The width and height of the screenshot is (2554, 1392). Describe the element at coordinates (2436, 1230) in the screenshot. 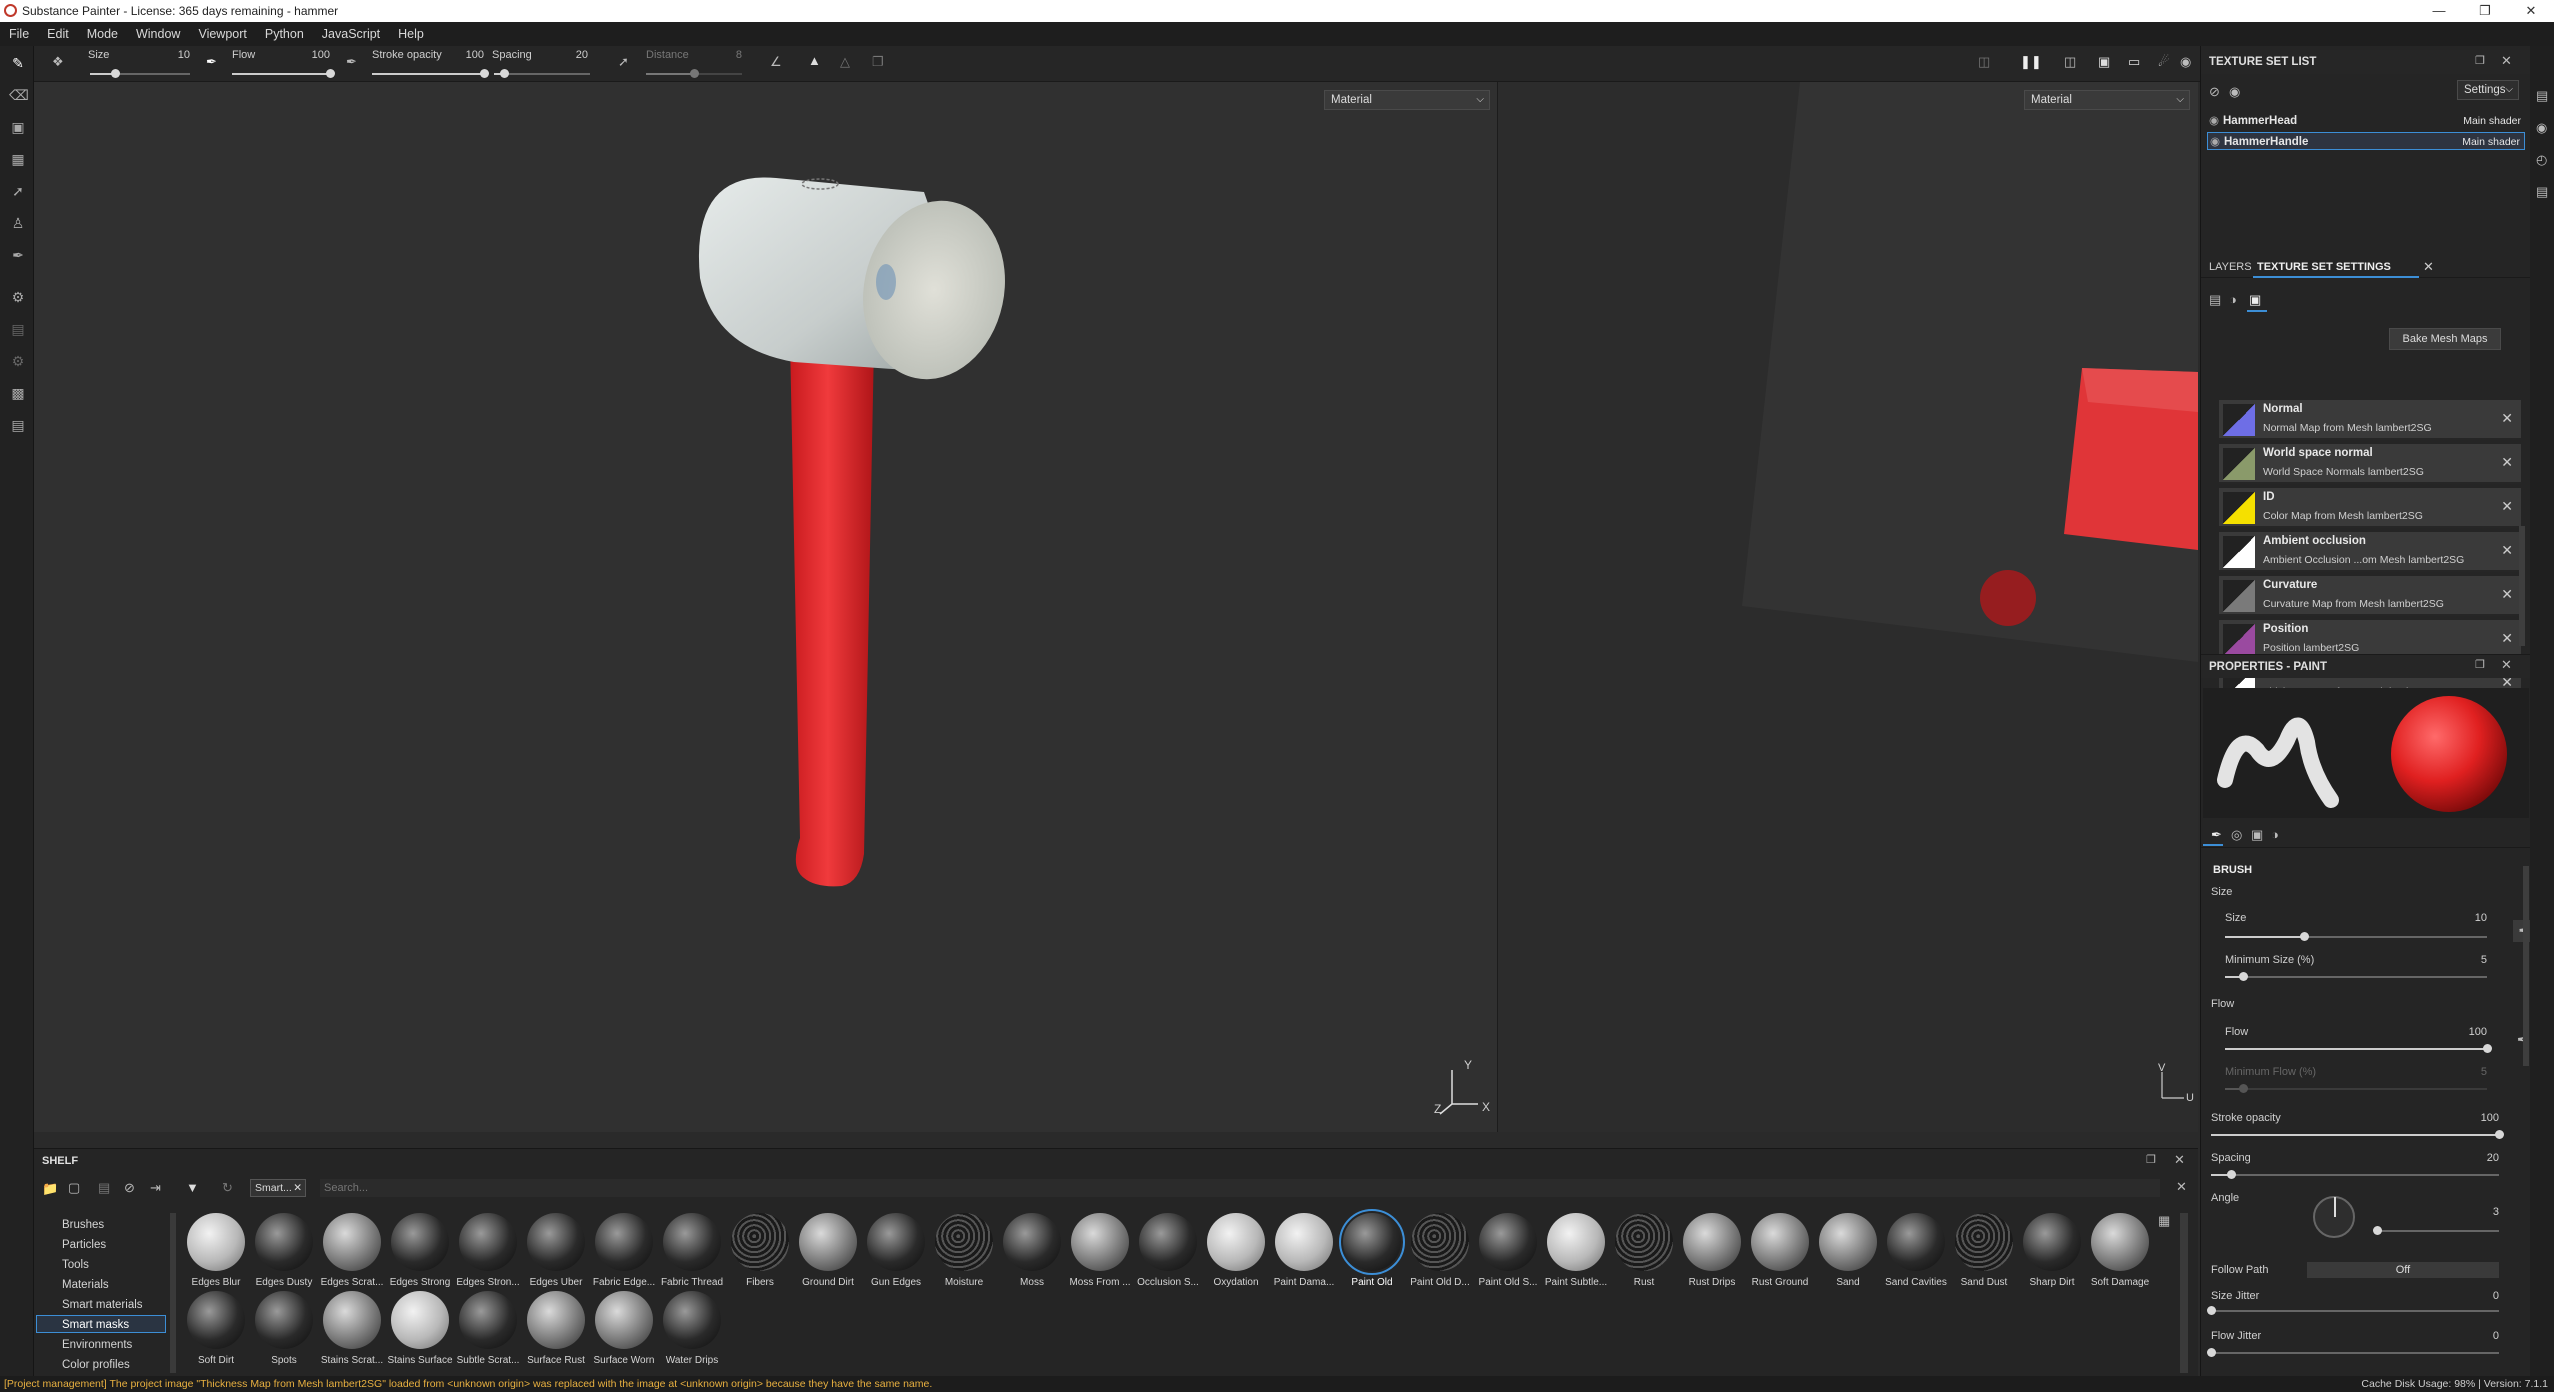

I see `prop-angle-slider` at that location.